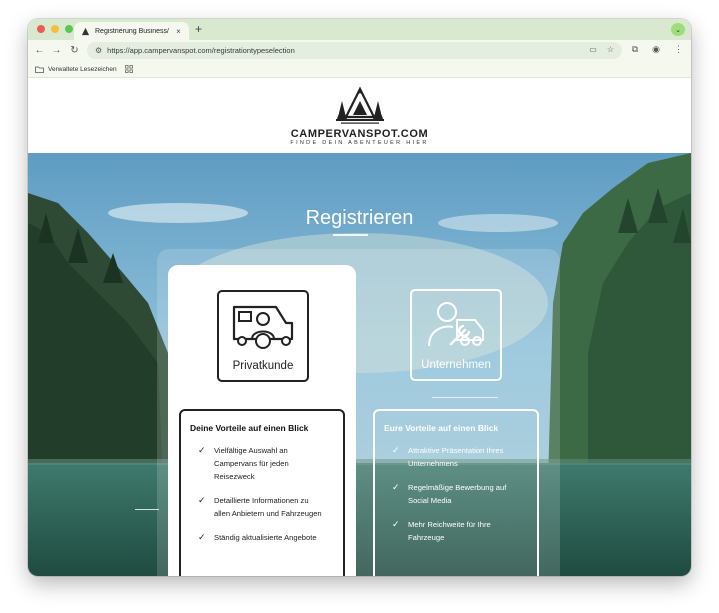 Image resolution: width=719 pixels, height=613 pixels. I want to click on business-benefits-title: Eure Vorteile auf einen Blick, so click(441, 428).